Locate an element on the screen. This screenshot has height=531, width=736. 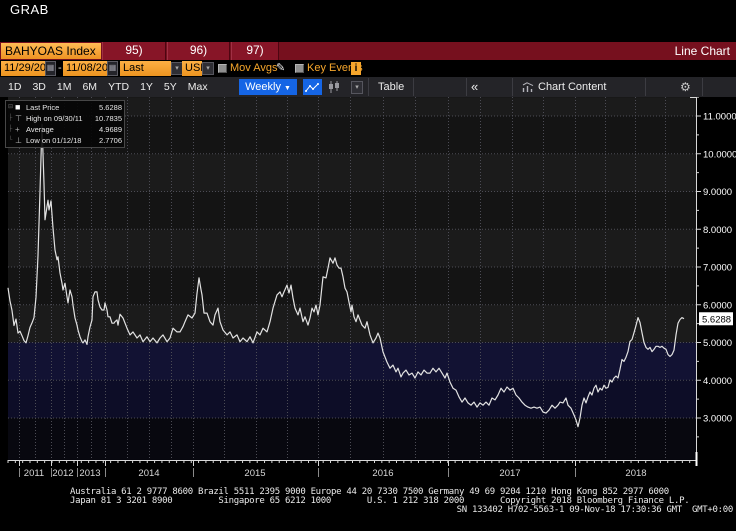
pencil-icon: ✎ is located at coordinates (280, 68).